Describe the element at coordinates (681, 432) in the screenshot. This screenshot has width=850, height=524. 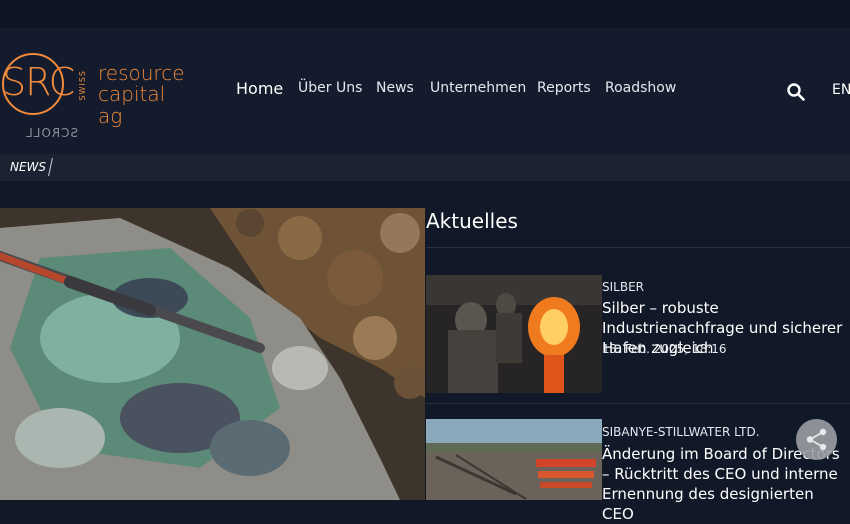
I see `news-category: SIBANYE-STILLWATER LTD.` at that location.